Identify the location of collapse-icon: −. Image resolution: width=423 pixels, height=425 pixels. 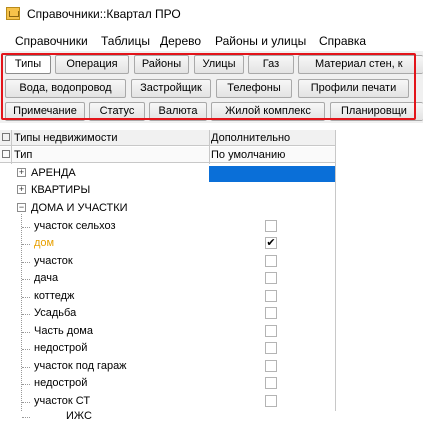
(21, 207).